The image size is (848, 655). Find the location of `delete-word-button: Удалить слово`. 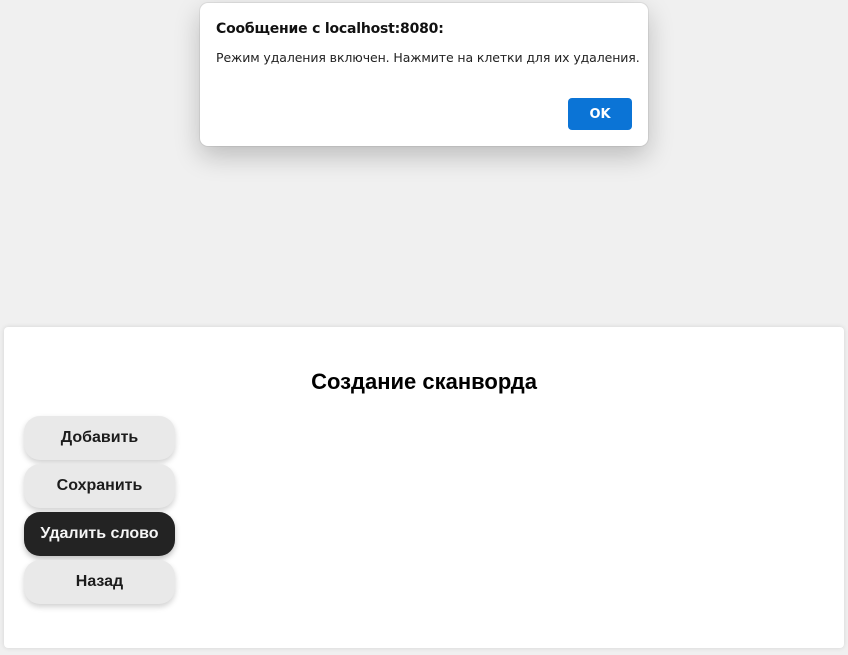

delete-word-button: Удалить слово is located at coordinates (99, 534).